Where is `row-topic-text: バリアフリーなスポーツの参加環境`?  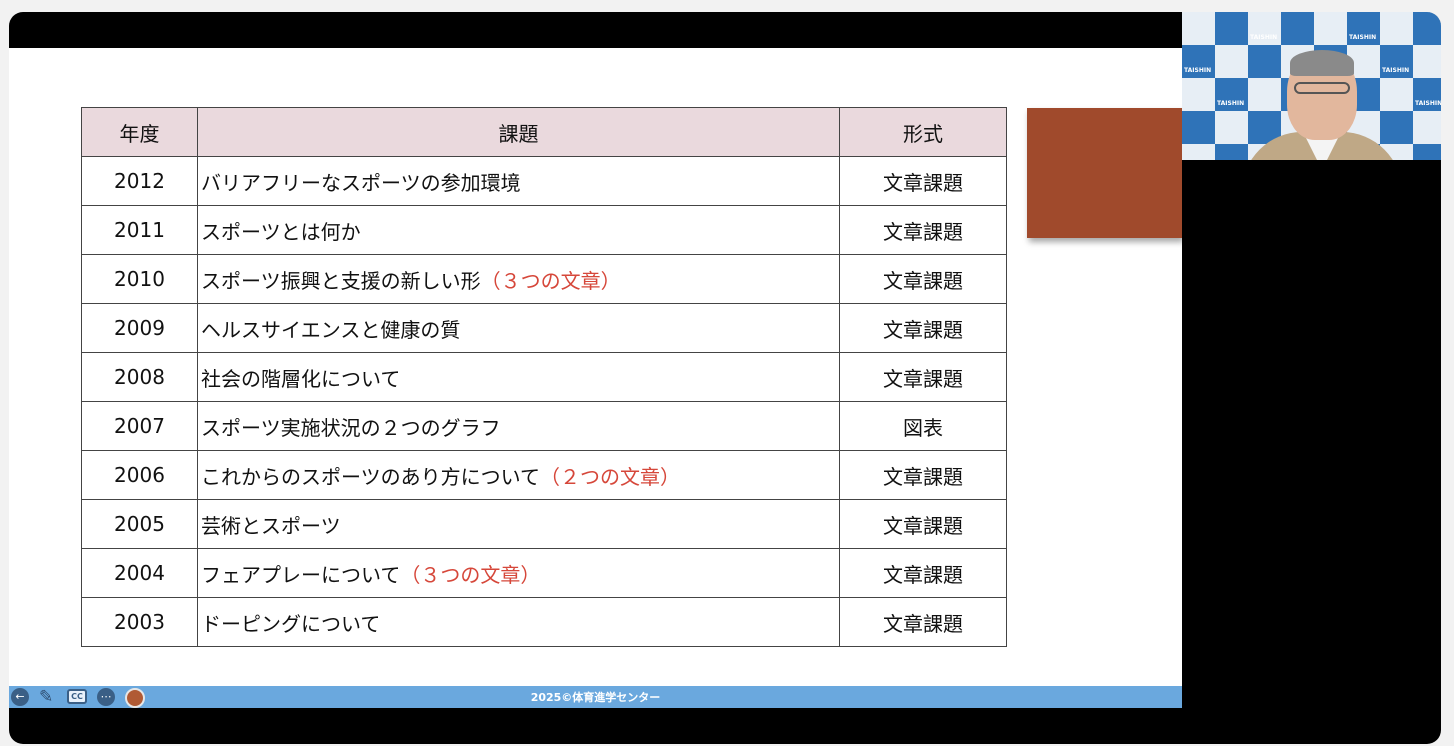 row-topic-text: バリアフリーなスポーツの参加環境 is located at coordinates (361, 182).